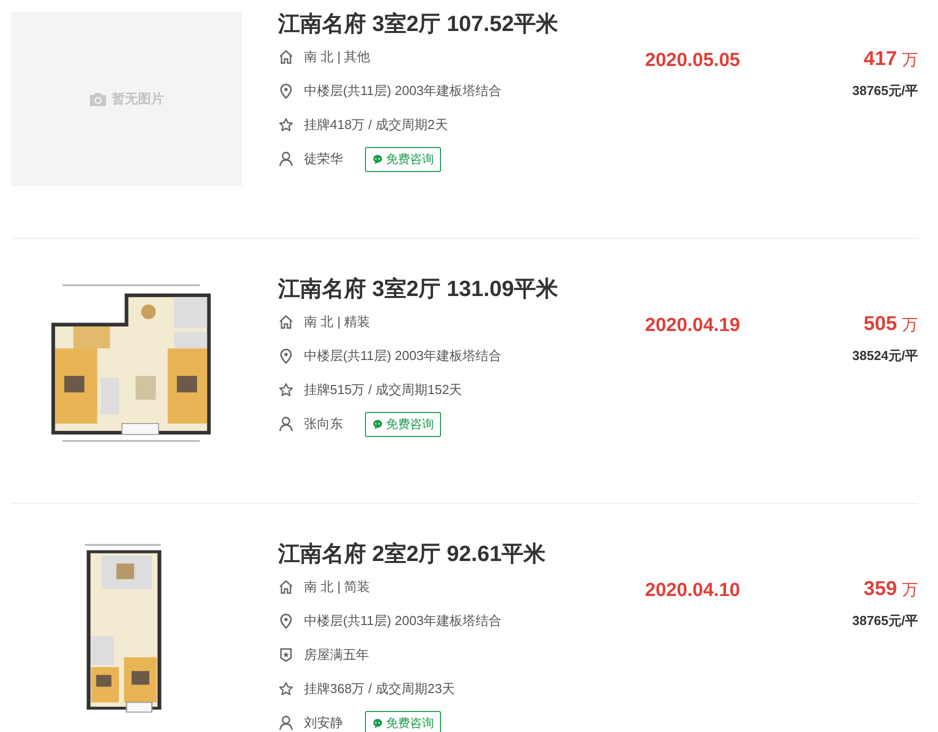  I want to click on agent-name: 张向东, so click(323, 424).